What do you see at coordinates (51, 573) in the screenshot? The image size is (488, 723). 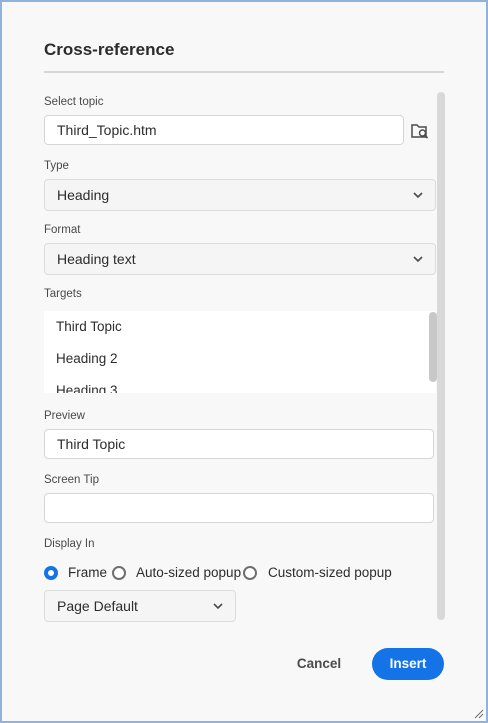 I see `radio-frame` at bounding box center [51, 573].